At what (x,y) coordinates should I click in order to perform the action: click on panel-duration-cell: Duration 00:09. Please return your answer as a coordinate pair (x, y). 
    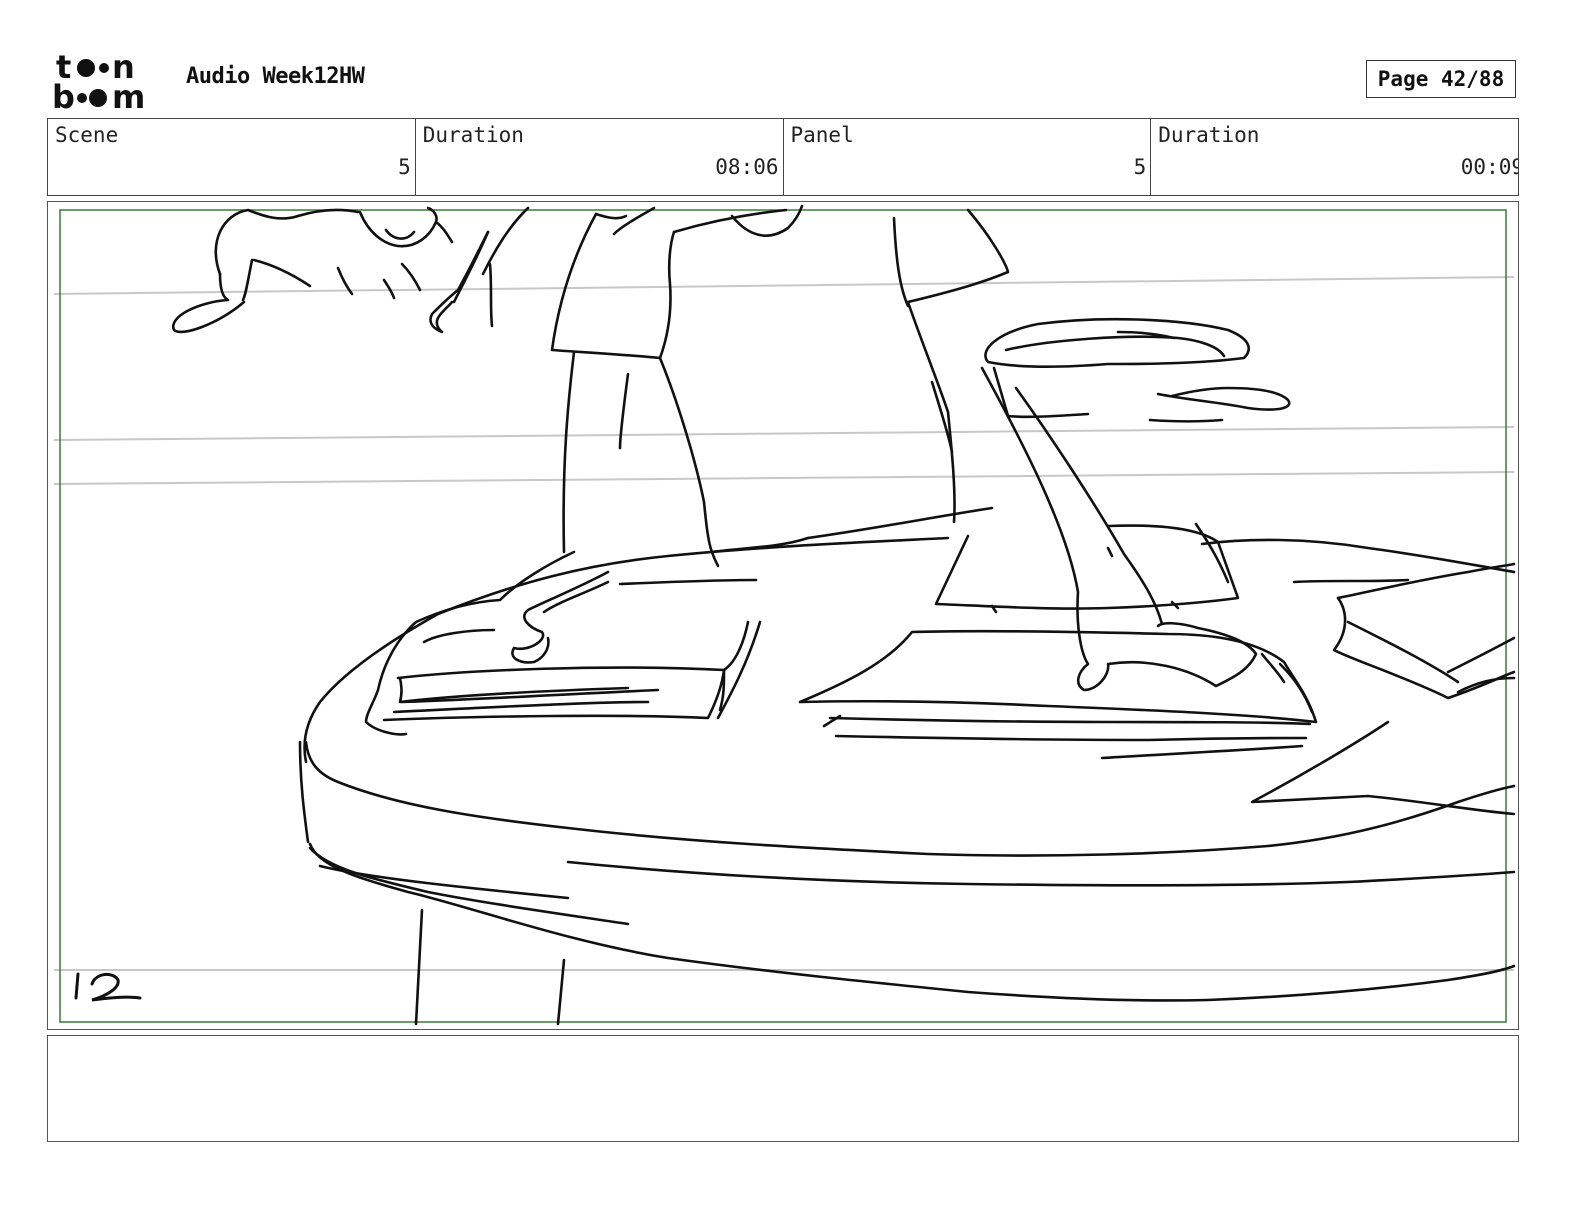
    Looking at the image, I should click on (1334, 157).